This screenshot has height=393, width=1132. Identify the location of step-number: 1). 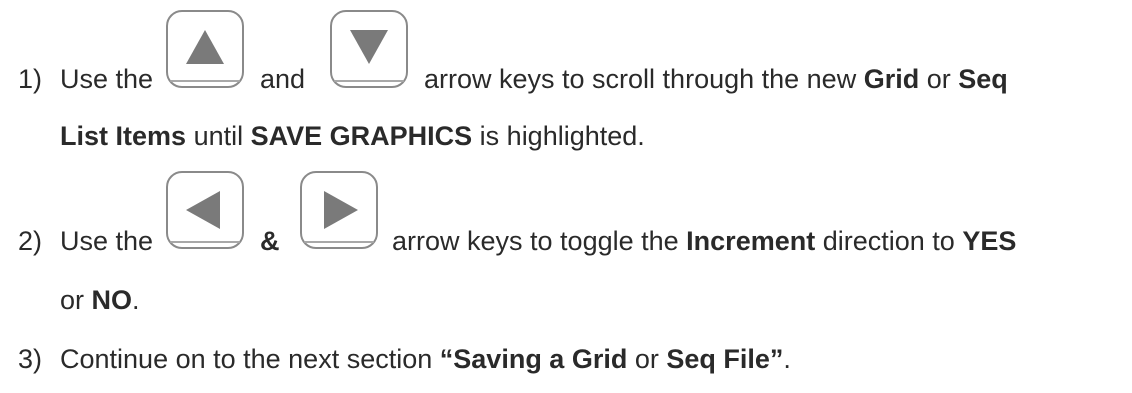
(30, 79).